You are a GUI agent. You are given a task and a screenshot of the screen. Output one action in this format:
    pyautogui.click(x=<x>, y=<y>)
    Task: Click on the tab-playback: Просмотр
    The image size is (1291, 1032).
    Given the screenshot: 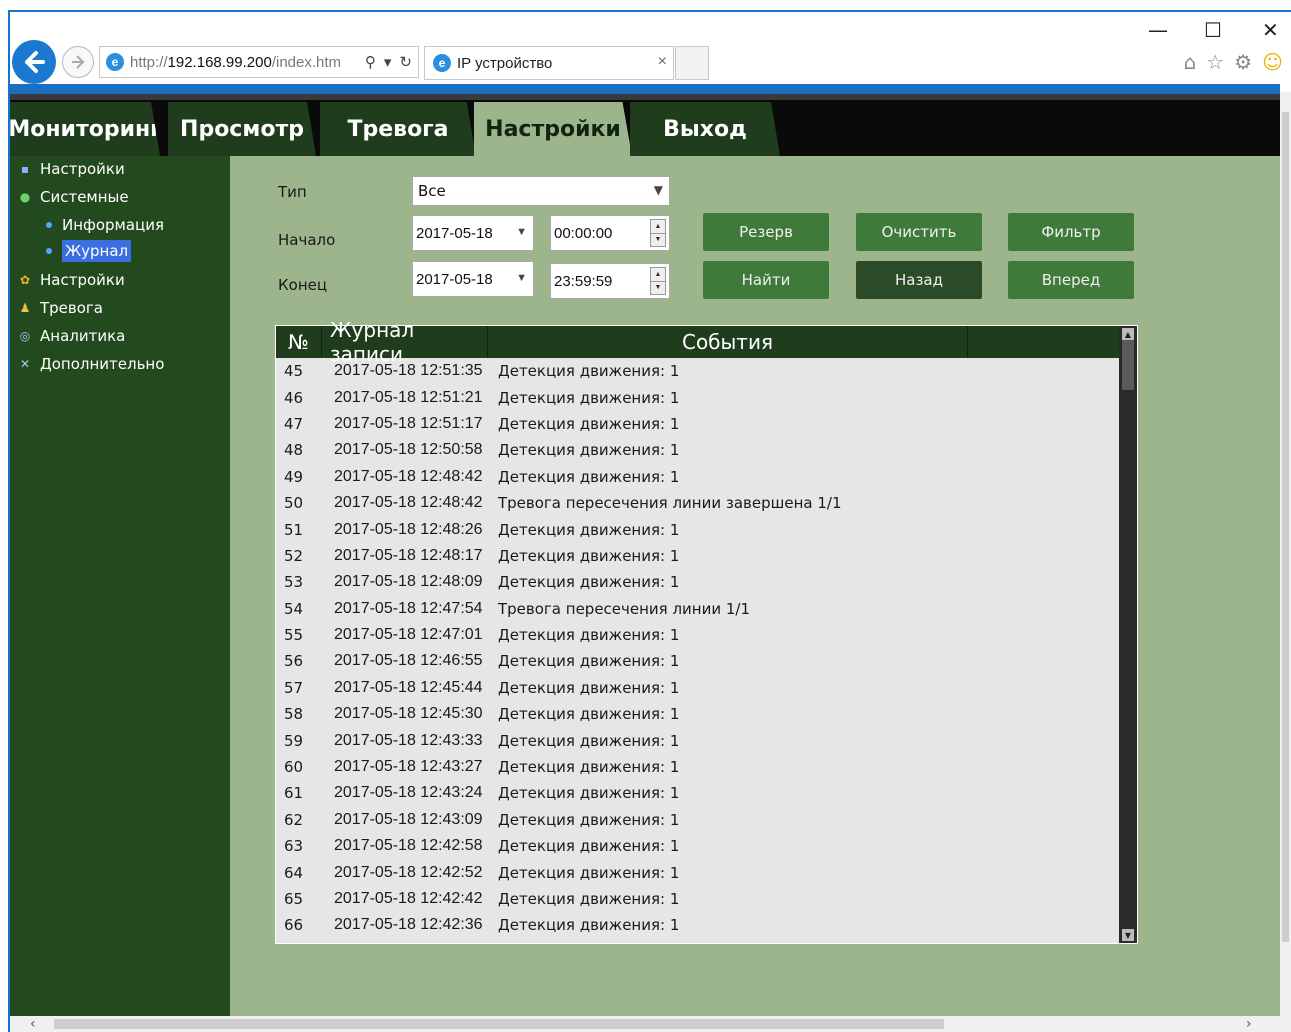 What is the action you would take?
    pyautogui.click(x=242, y=129)
    